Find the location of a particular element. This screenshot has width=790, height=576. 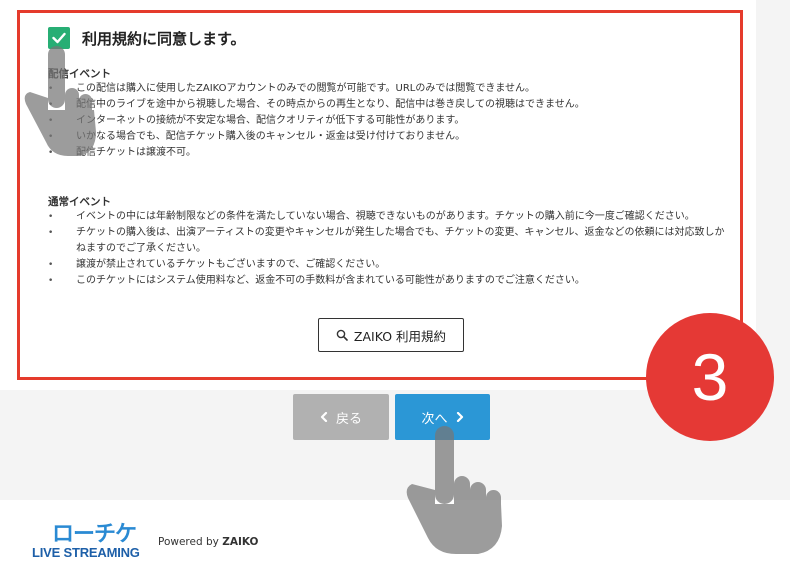

list-item: いかなる場合でも、配信チケット購入後のキャンセル・返金は受け付けておりません。 is located at coordinates (388, 137).